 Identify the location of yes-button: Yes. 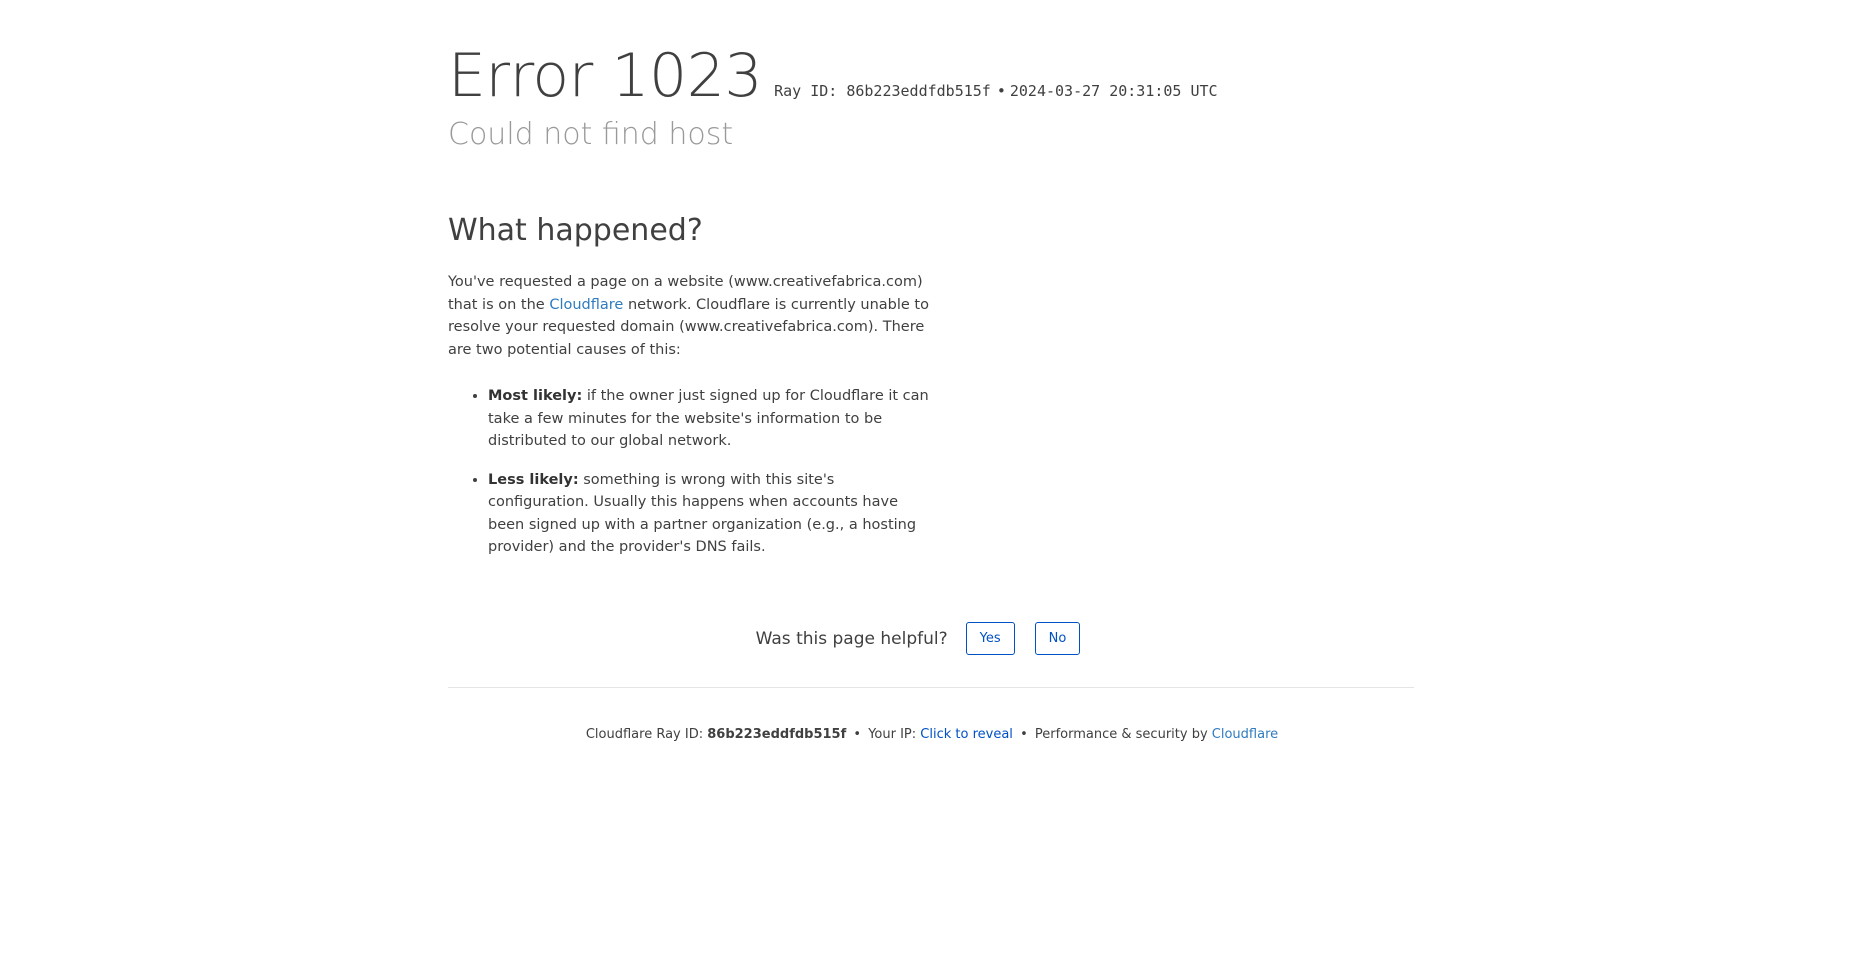
(990, 638).